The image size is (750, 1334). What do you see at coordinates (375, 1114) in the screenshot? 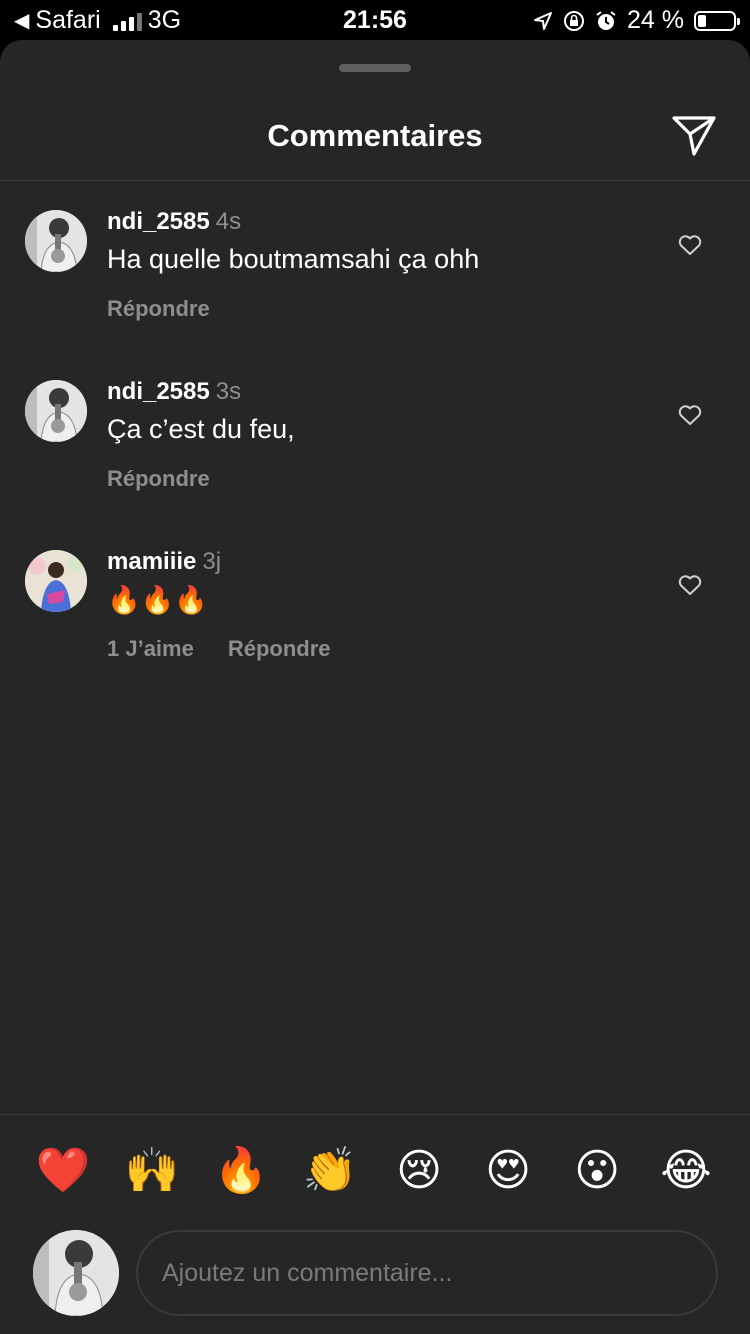
I see `emoji-bar-divider` at bounding box center [375, 1114].